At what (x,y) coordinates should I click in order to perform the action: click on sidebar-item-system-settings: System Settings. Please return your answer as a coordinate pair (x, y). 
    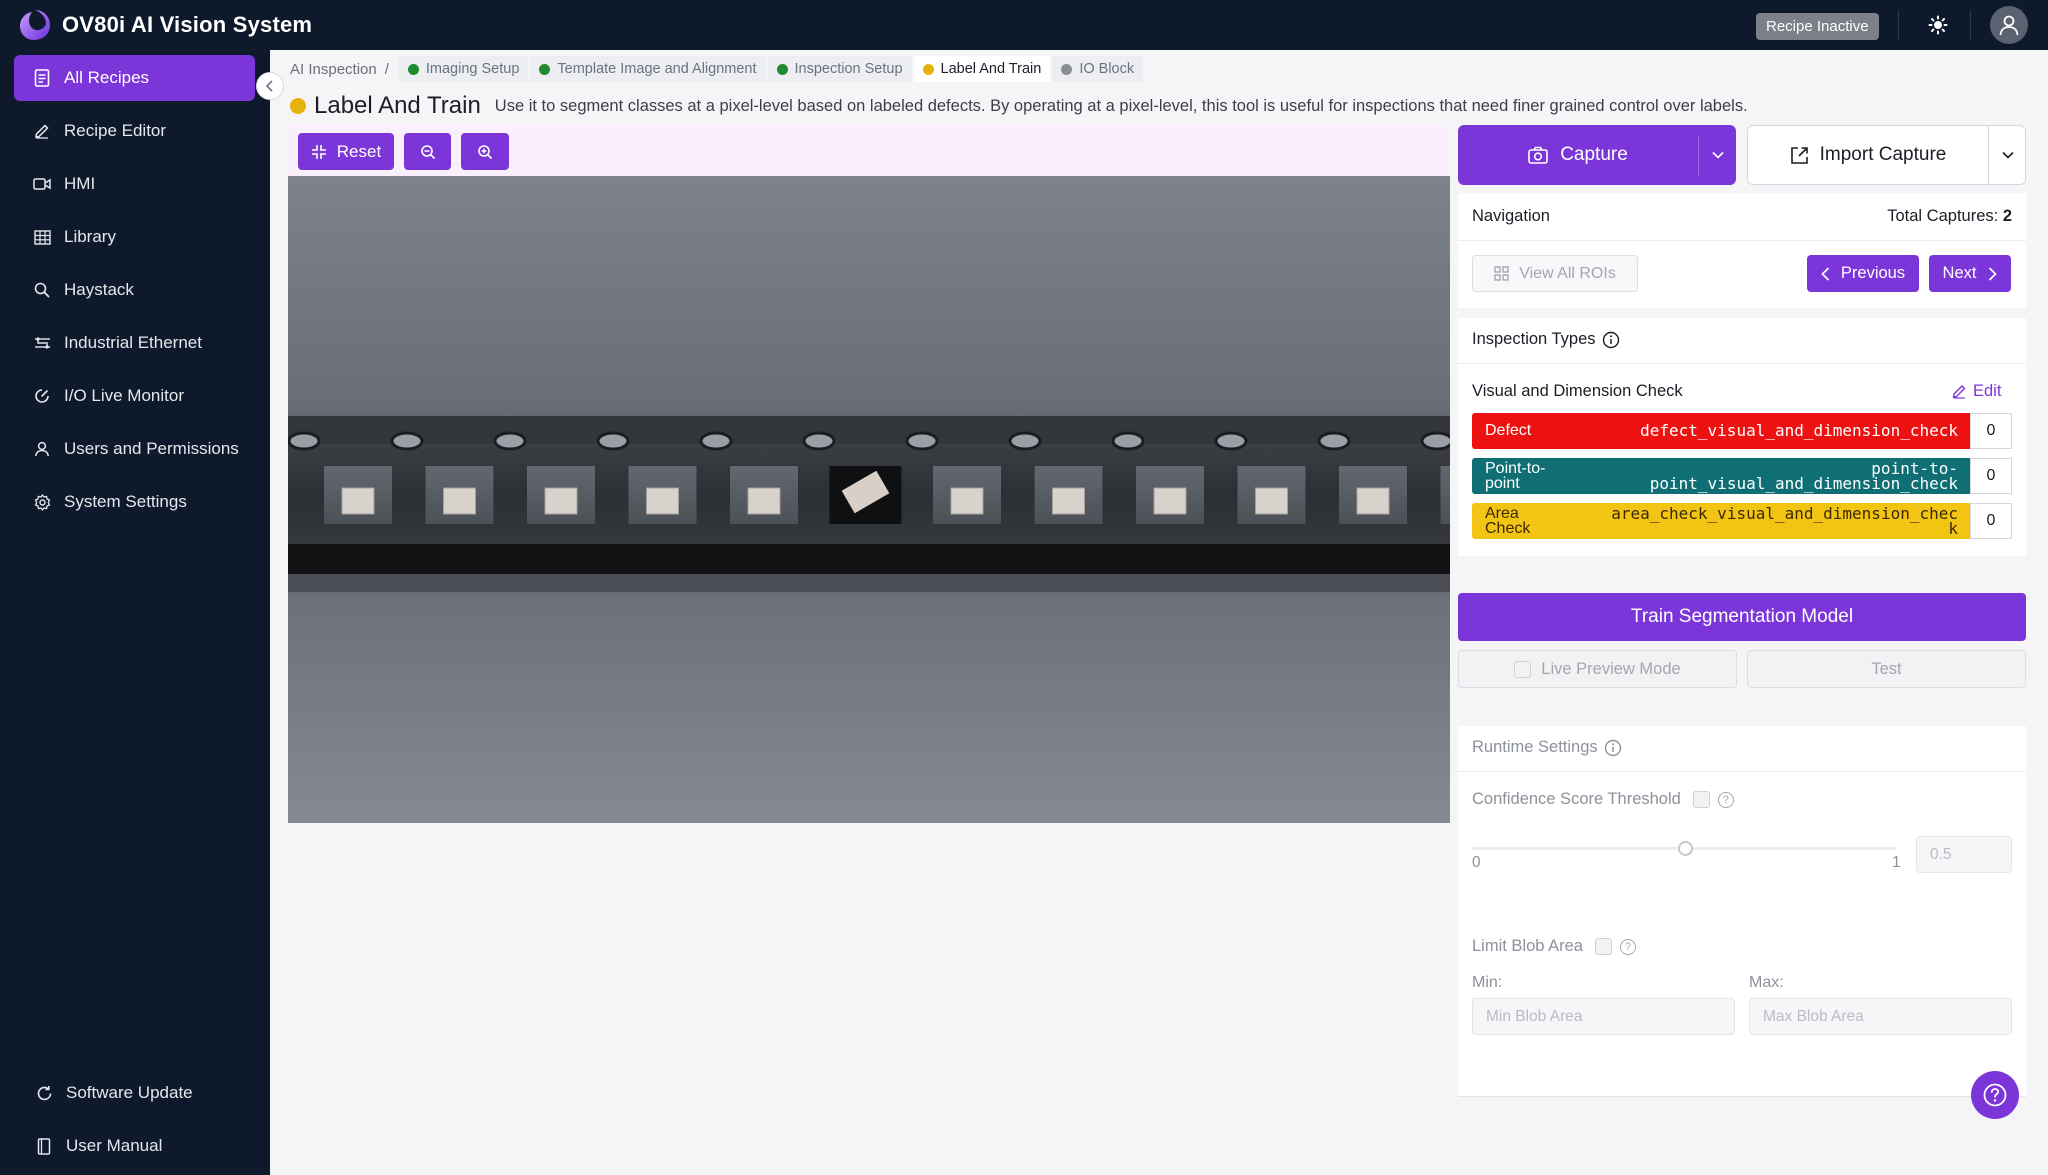
    Looking at the image, I should click on (134, 502).